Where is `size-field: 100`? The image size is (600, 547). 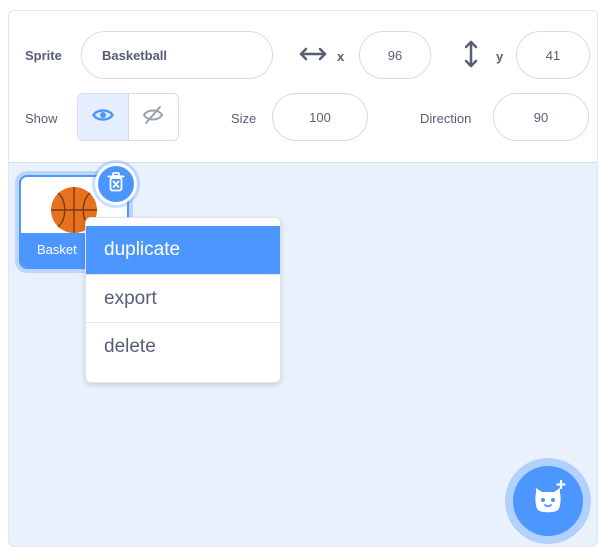 size-field: 100 is located at coordinates (320, 117).